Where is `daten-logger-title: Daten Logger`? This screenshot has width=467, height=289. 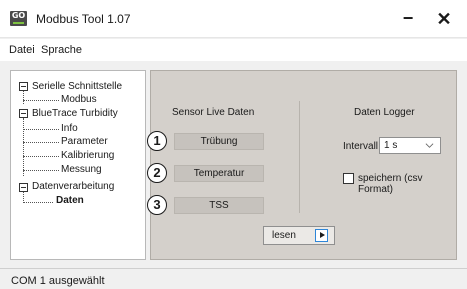
daten-logger-title: Daten Logger is located at coordinates (384, 112).